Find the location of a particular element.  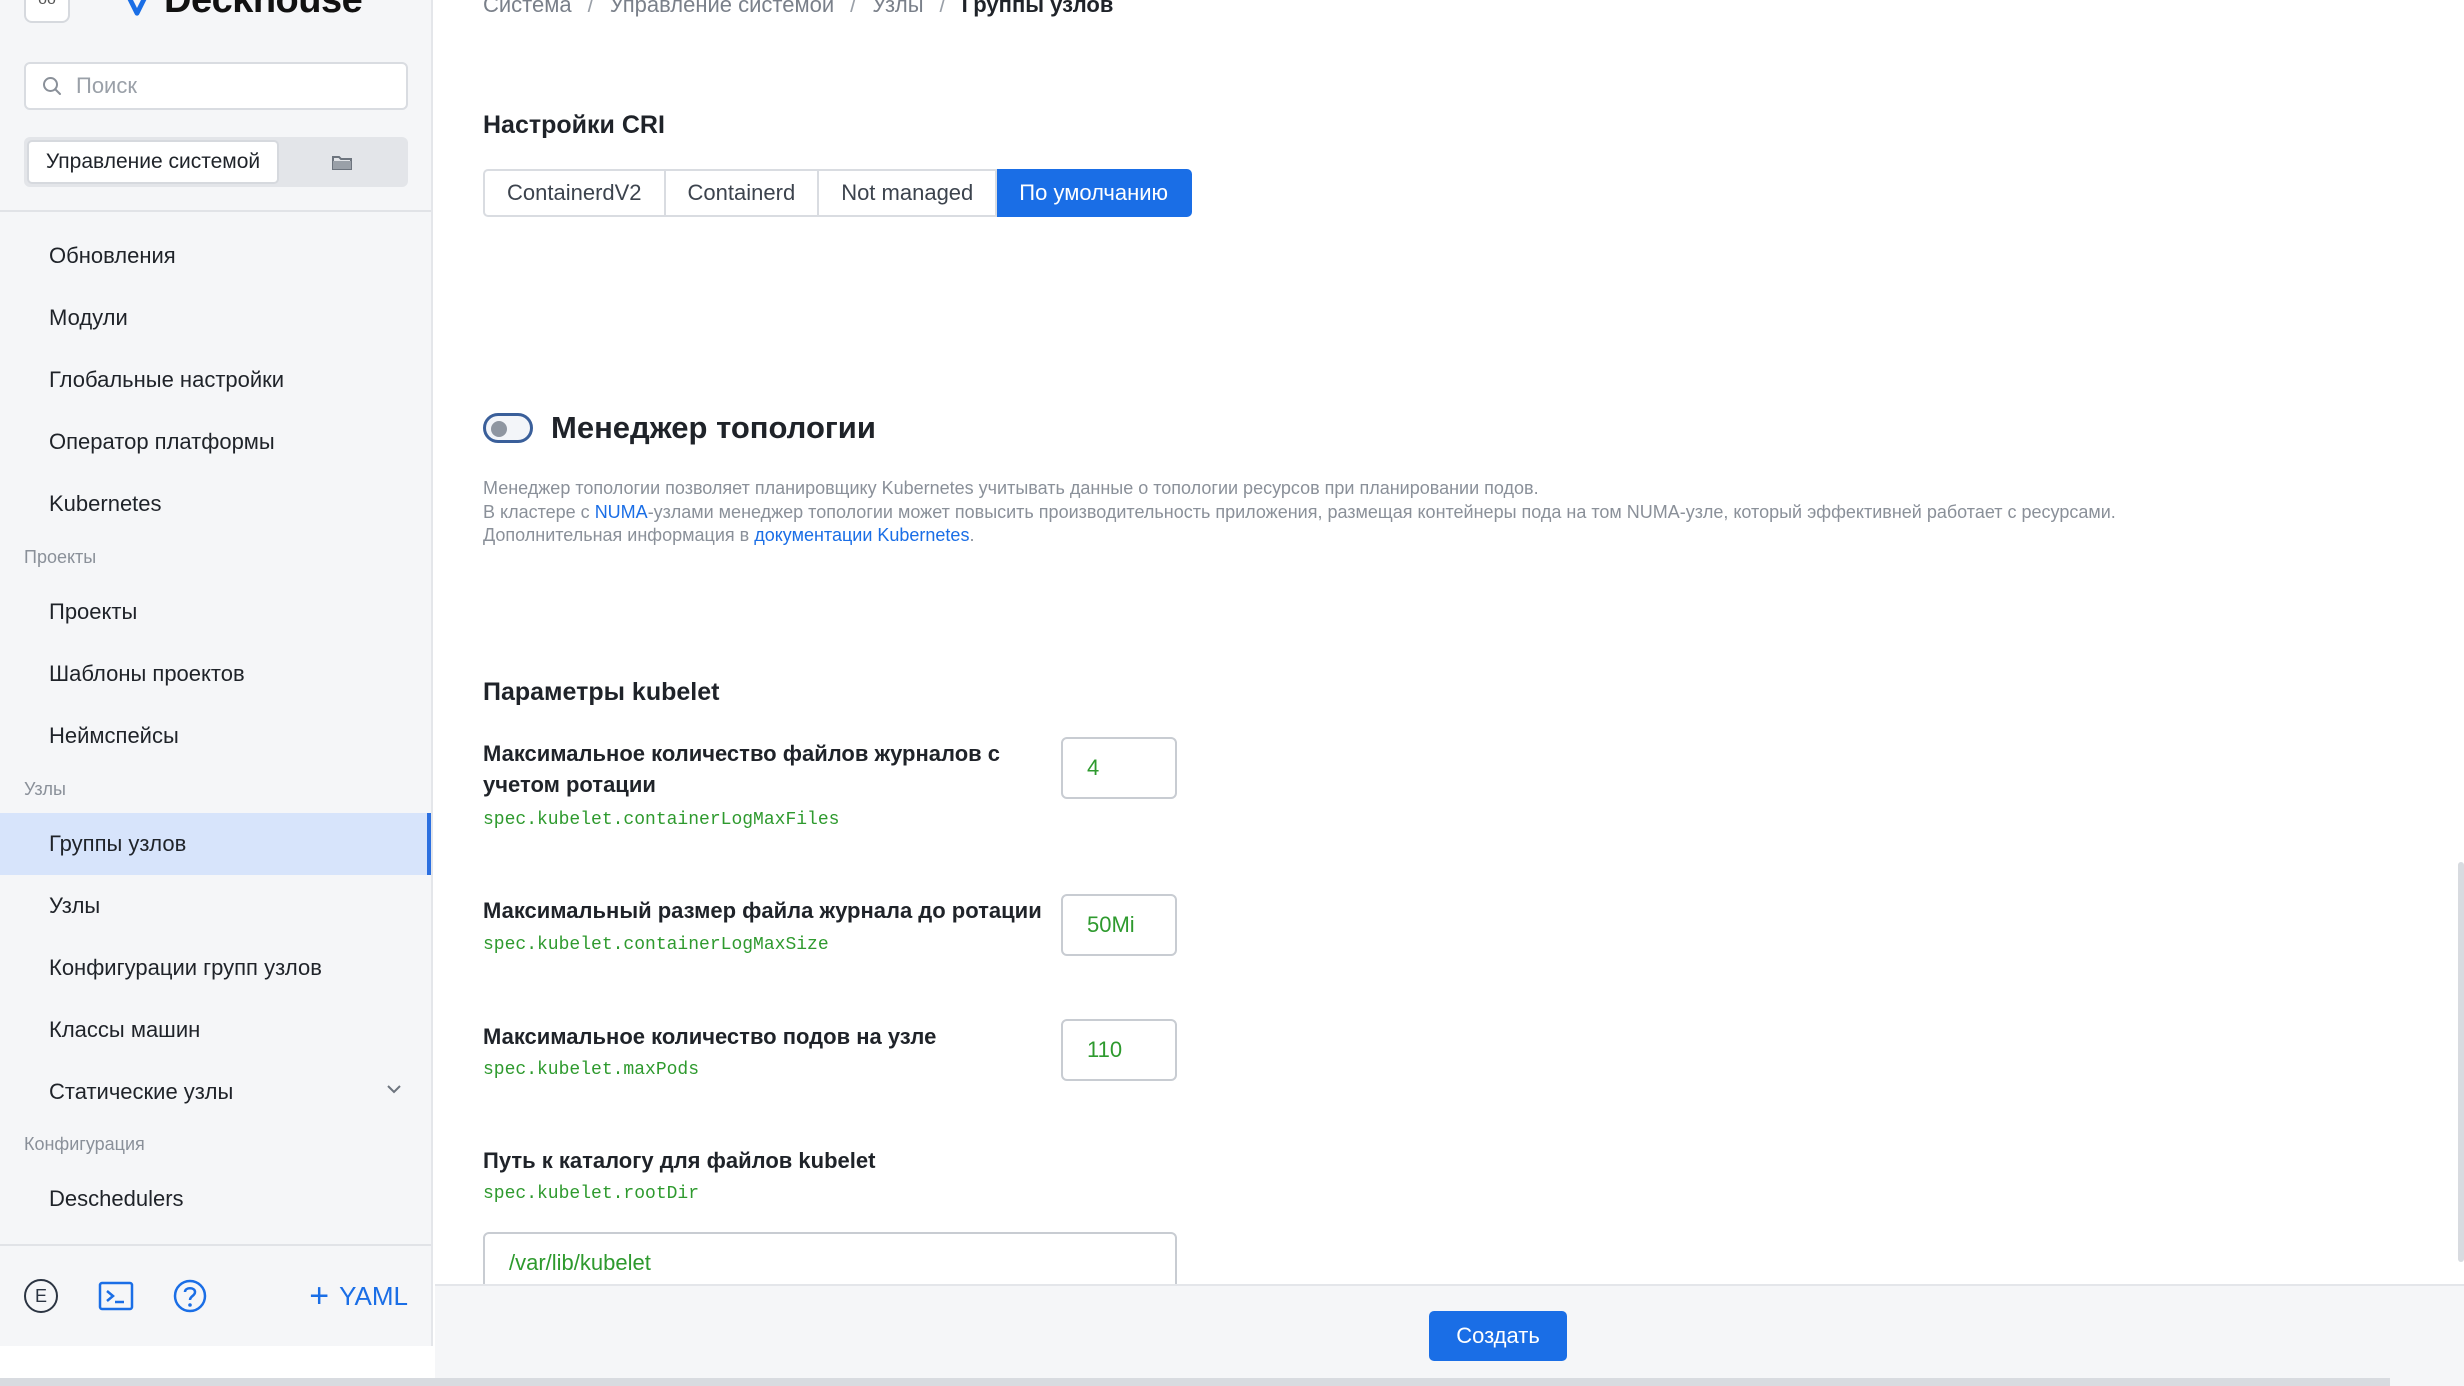

sidebar-item-static-nodes: Статические узлы is located at coordinates (215, 1092).